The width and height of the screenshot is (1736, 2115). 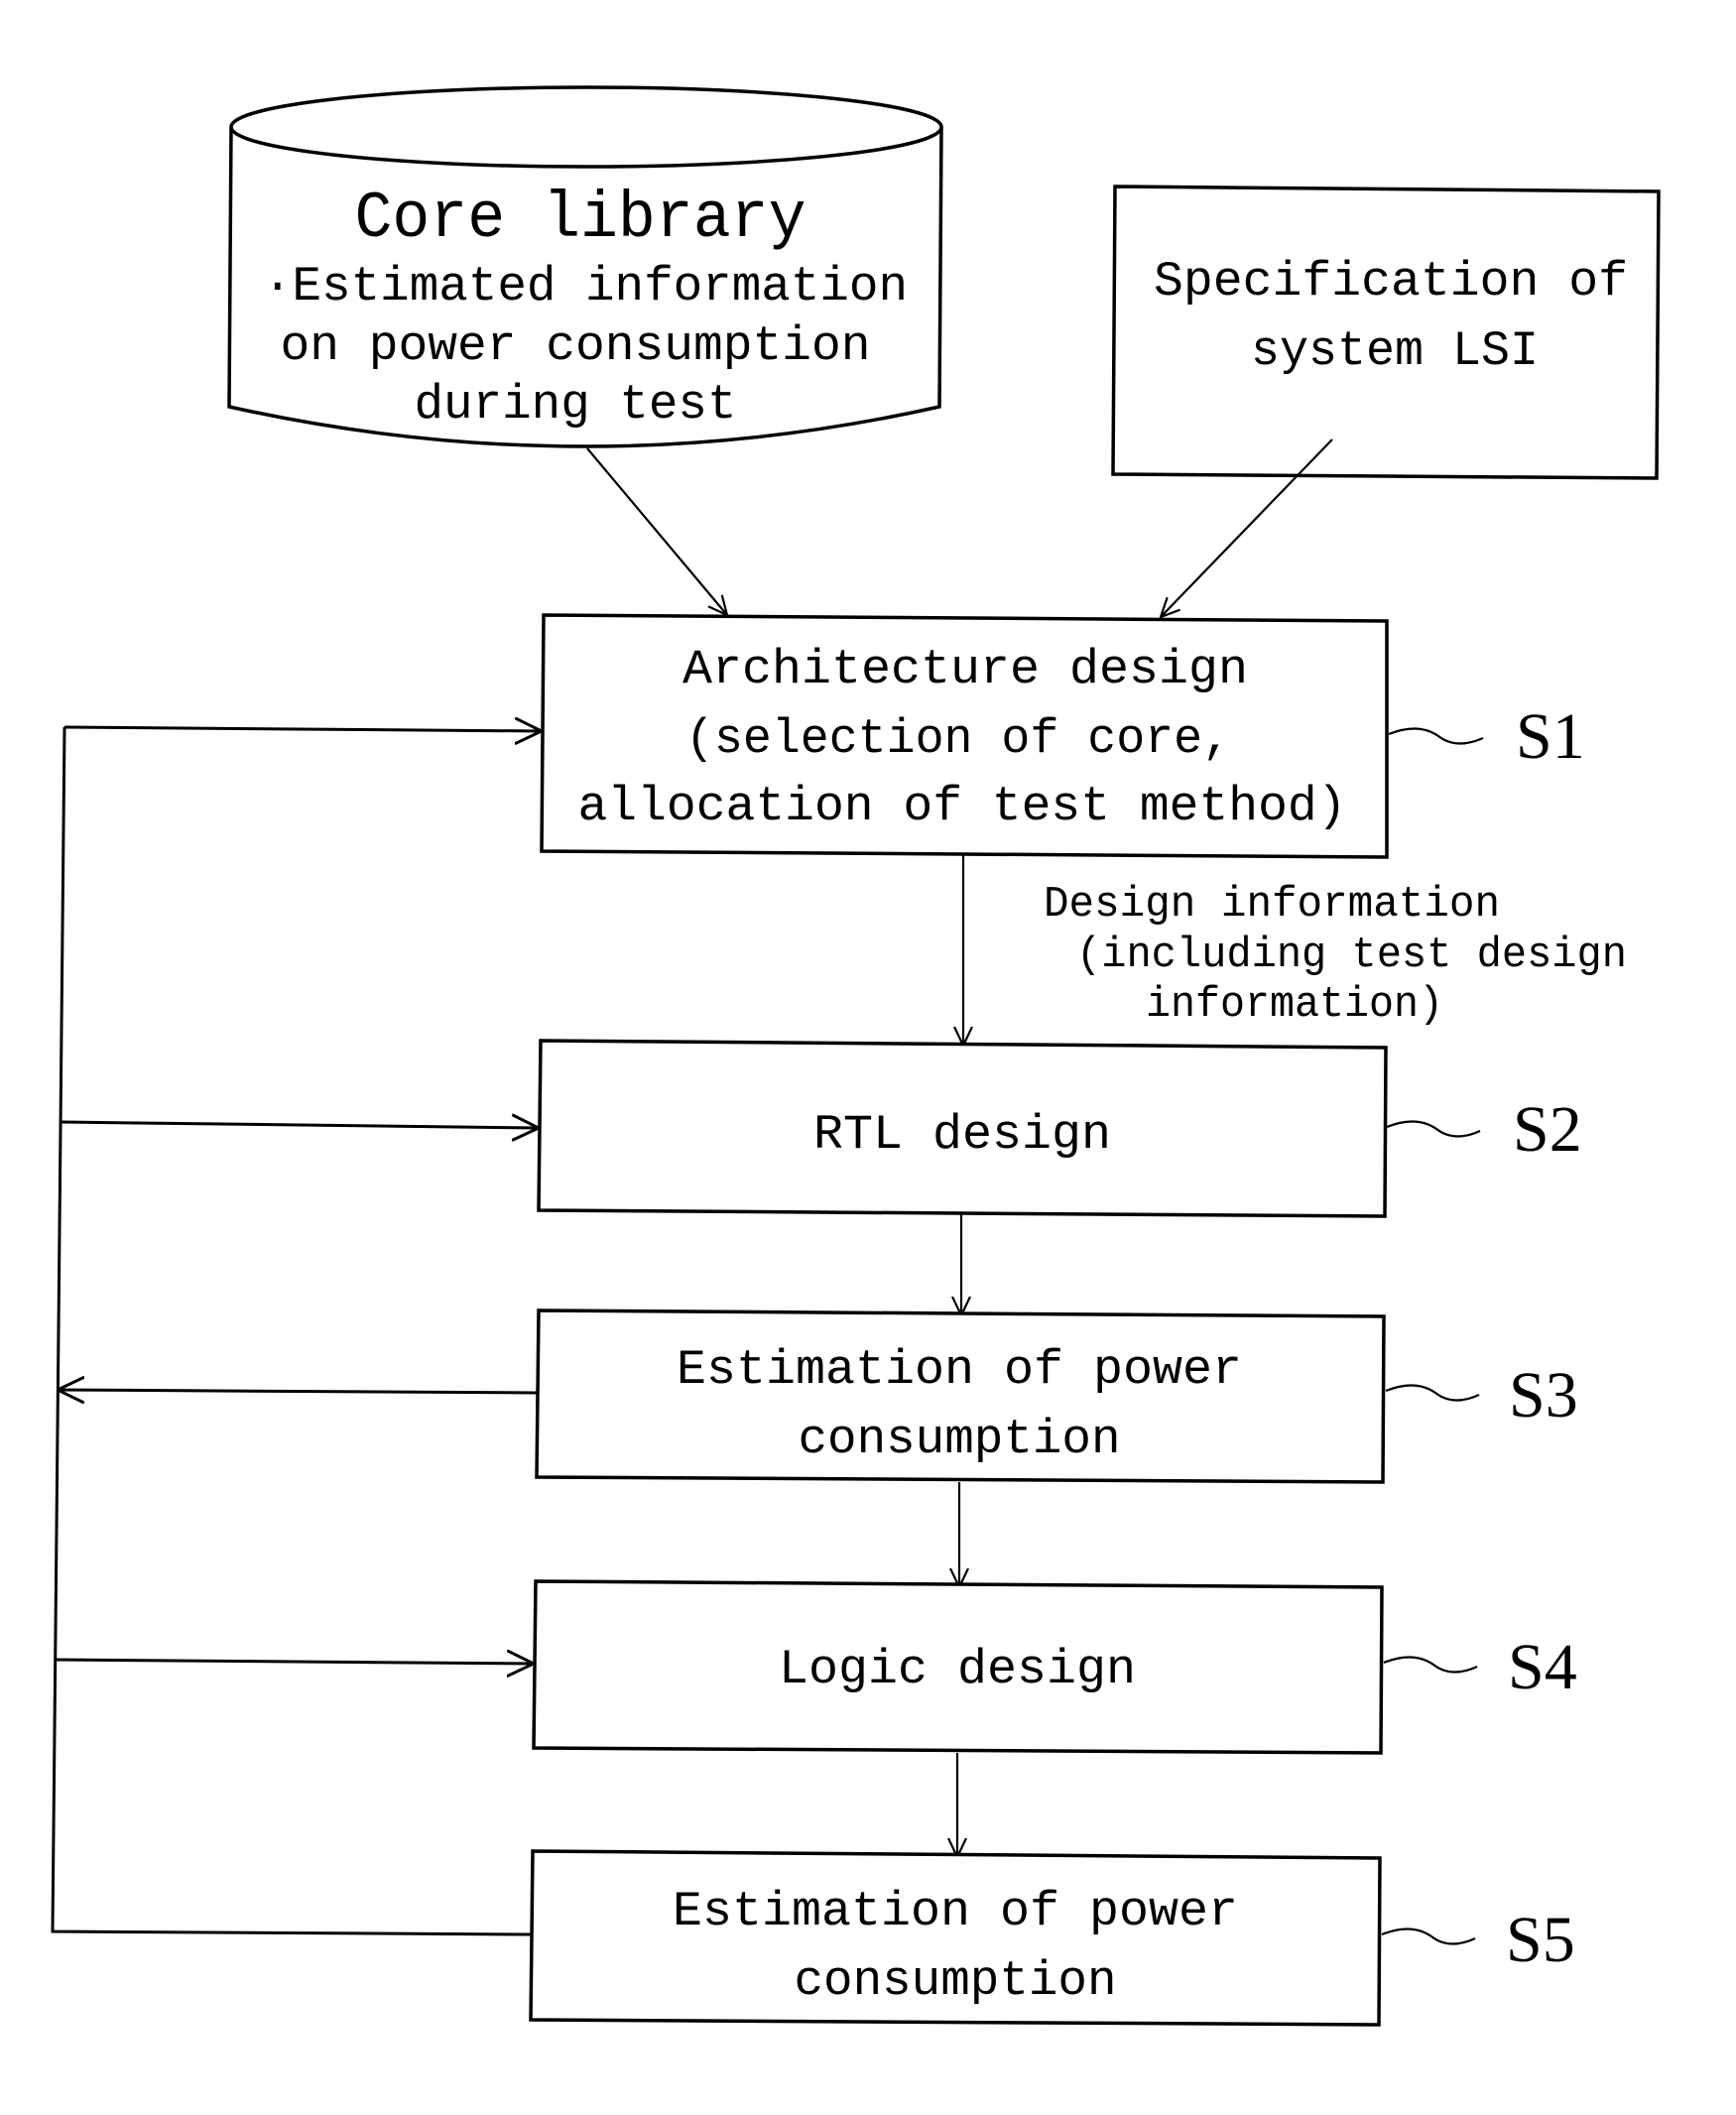 What do you see at coordinates (586, 127) in the screenshot?
I see `cylinder-top-ellipse` at bounding box center [586, 127].